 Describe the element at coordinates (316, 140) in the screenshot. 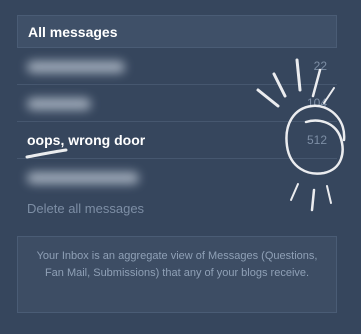

I see `message-count: 512` at that location.